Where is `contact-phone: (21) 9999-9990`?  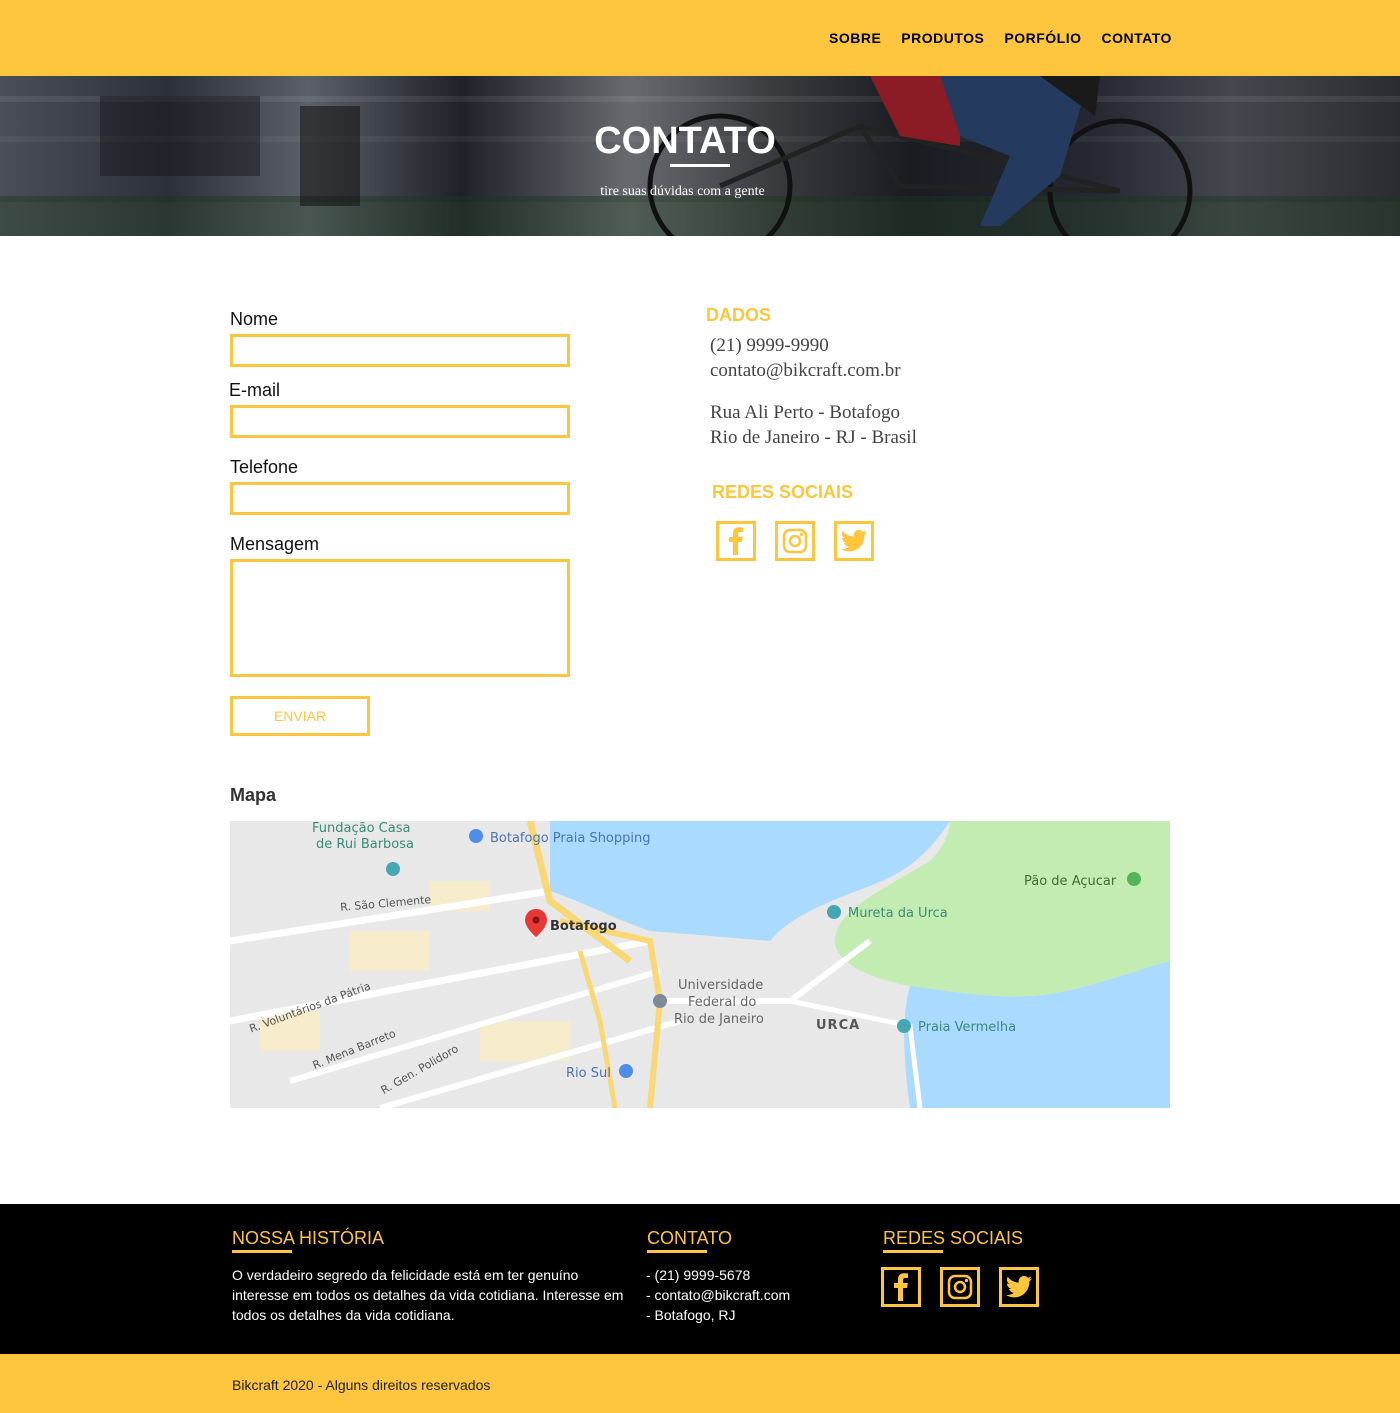 contact-phone: (21) 9999-9990 is located at coordinates (769, 345).